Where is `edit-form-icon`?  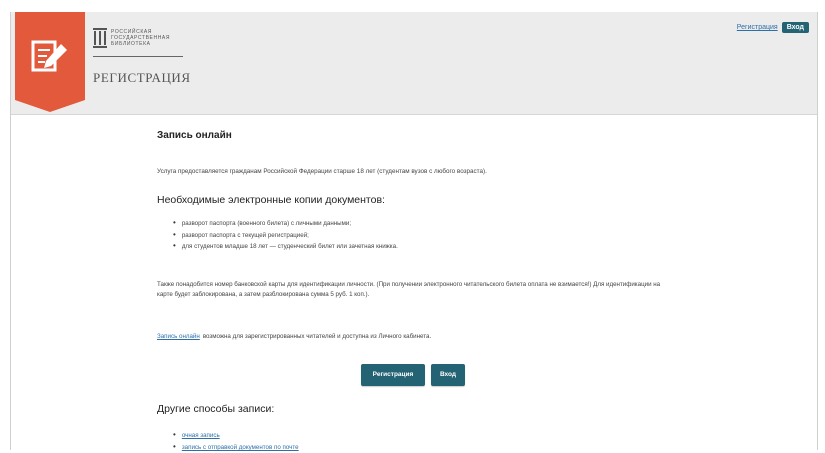
edit-form-icon is located at coordinates (49, 56).